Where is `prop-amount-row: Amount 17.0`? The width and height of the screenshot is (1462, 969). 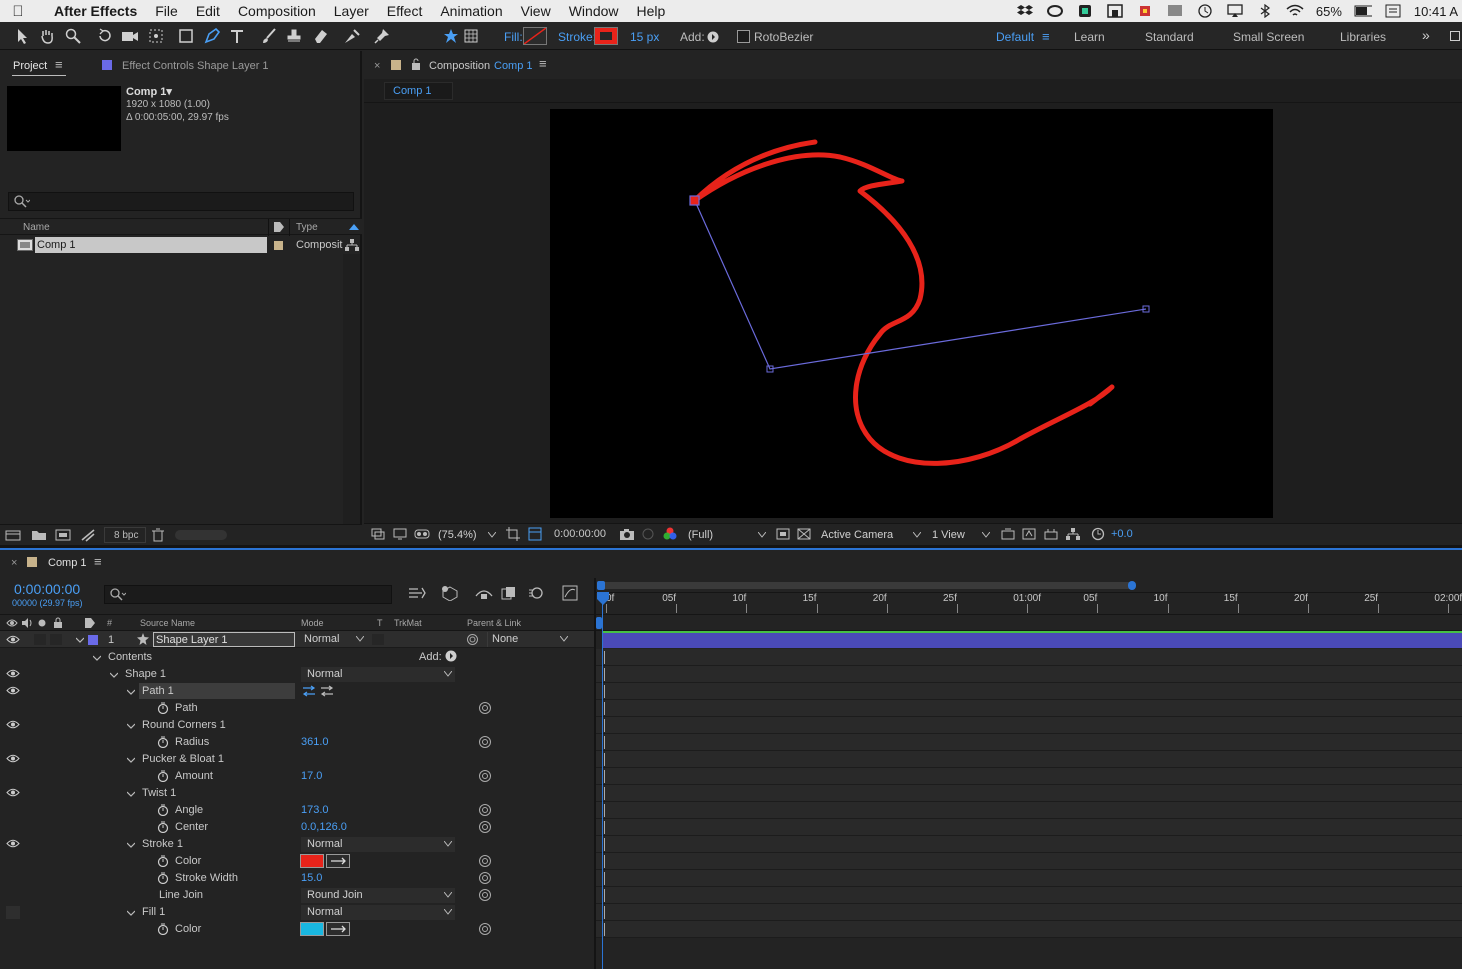 prop-amount-row: Amount 17.0 is located at coordinates (297, 776).